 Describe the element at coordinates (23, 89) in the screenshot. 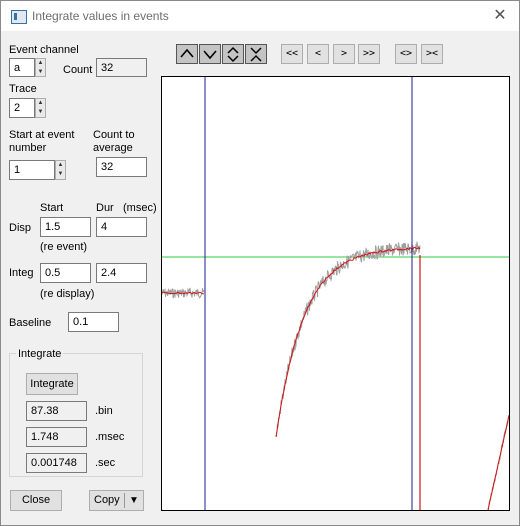

I see `trace-label: Trace` at that location.